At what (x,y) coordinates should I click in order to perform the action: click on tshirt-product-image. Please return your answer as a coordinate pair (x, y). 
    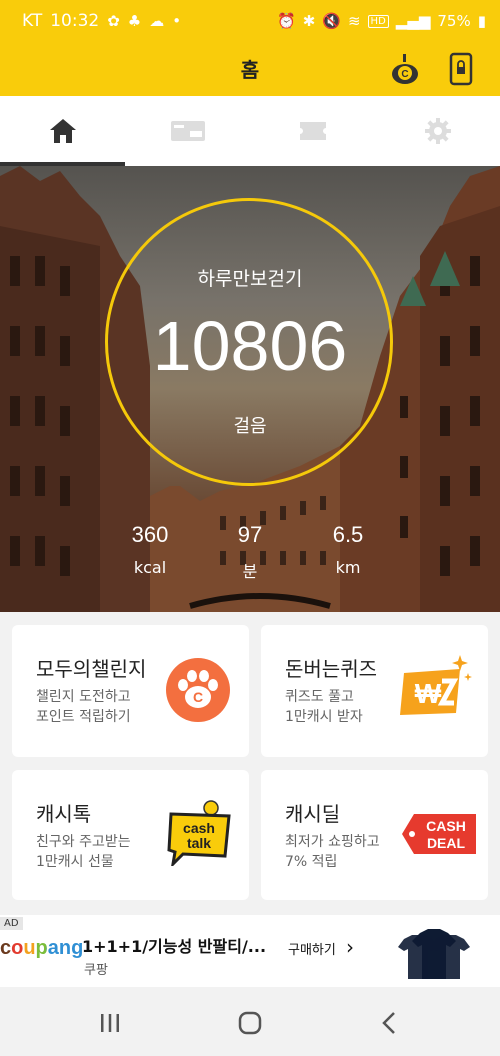
    Looking at the image, I should click on (434, 955).